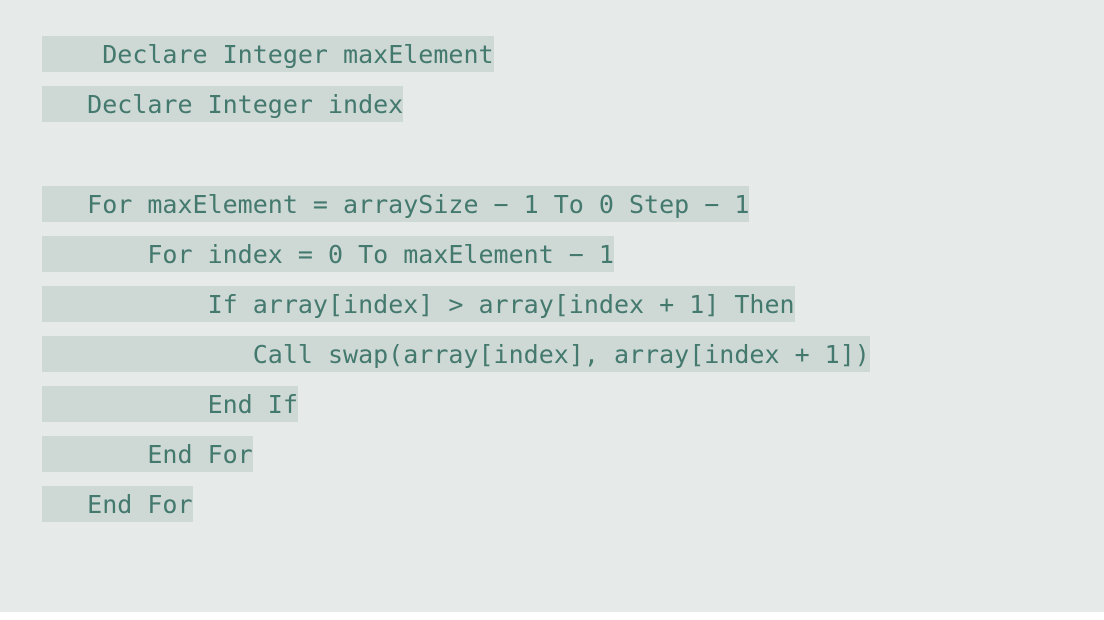 Image resolution: width=1104 pixels, height=620 pixels. What do you see at coordinates (268, 54) in the screenshot?
I see `code-line-text: Declare Integer maxElement` at bounding box center [268, 54].